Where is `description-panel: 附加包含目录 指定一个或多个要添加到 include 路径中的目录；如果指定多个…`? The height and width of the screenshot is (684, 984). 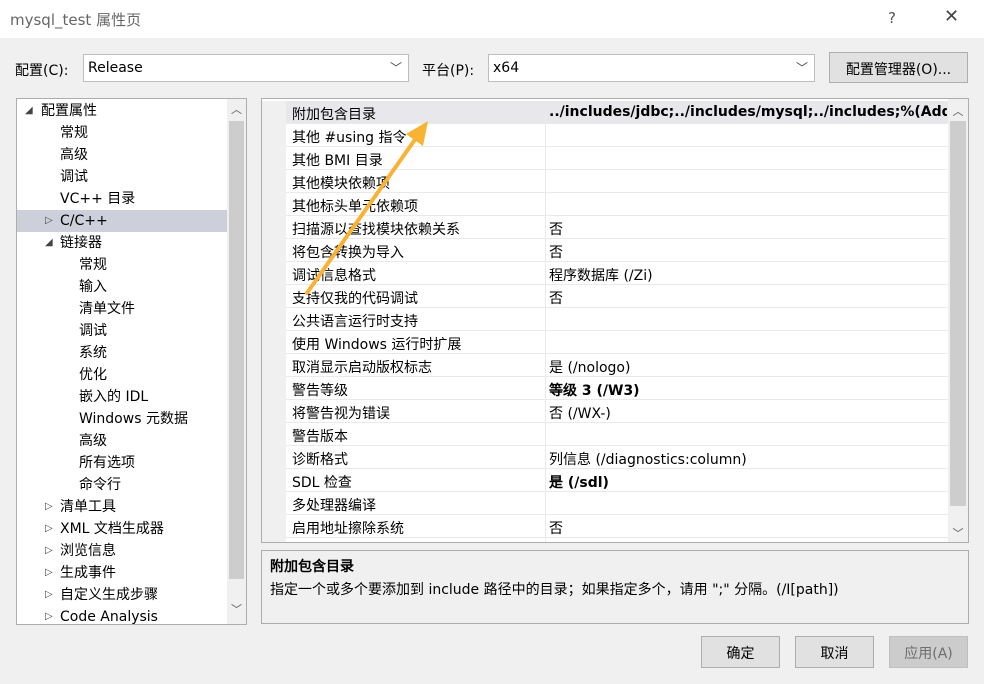
description-panel: 附加包含目录 指定一个或多个要添加到 include 路径中的目录；如果指定多个… is located at coordinates (615, 587).